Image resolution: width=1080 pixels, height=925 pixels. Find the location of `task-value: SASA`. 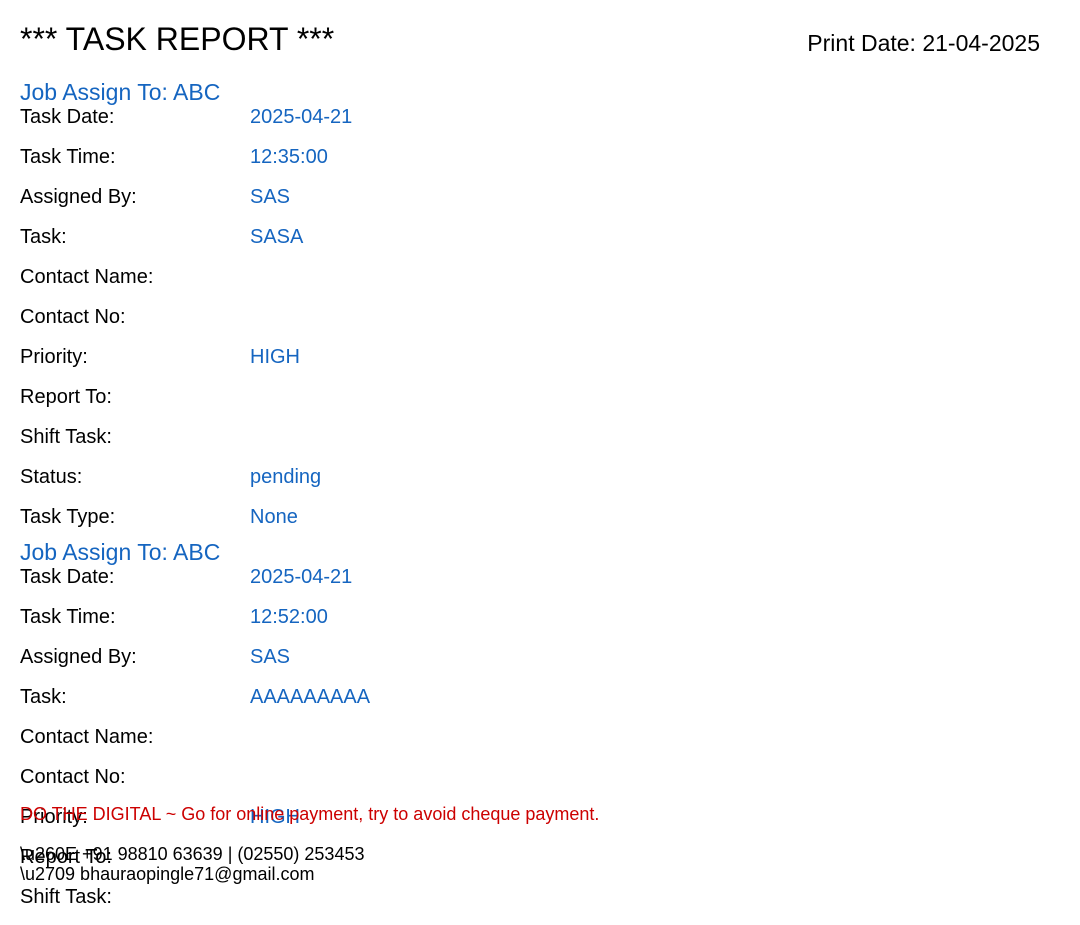

task-value: SASA is located at coordinates (277, 237).